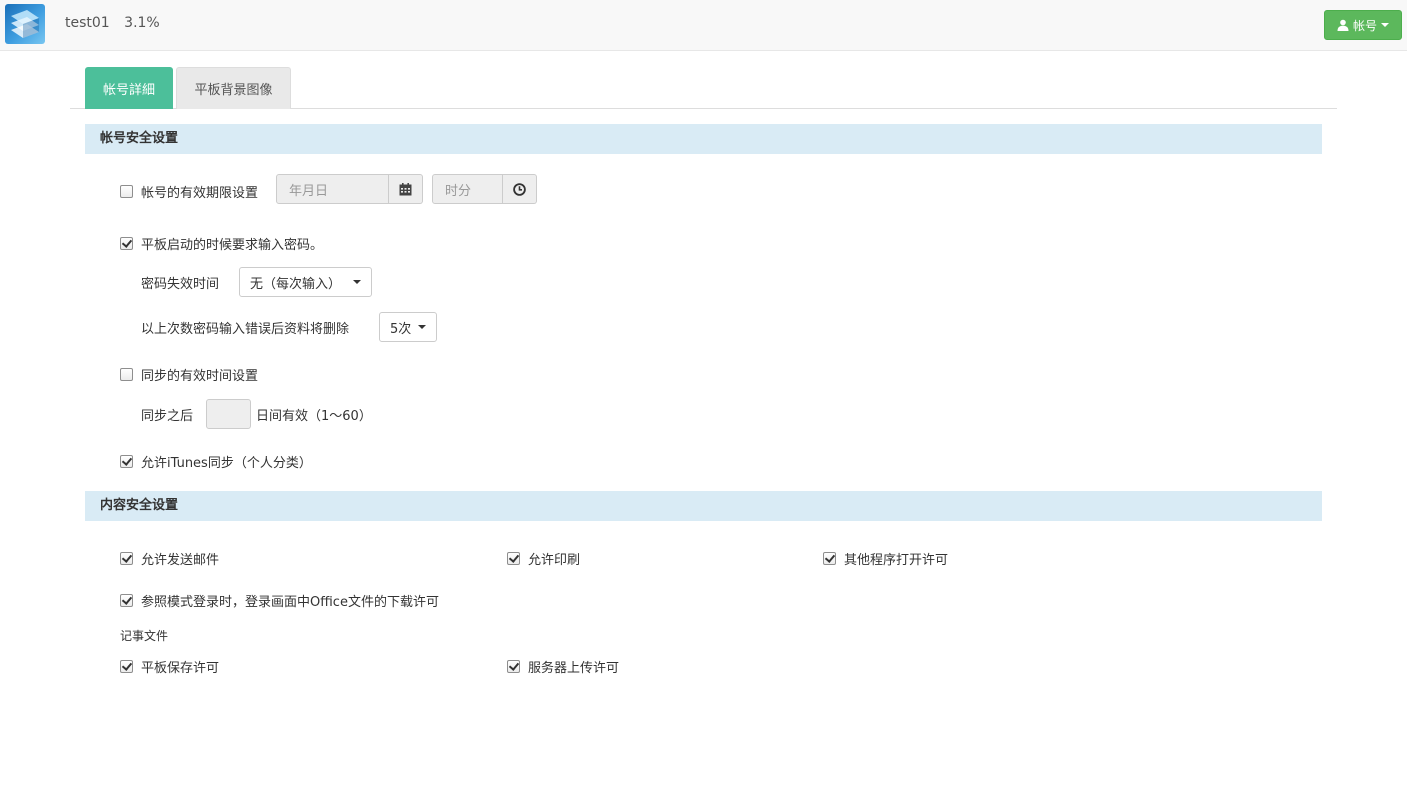 The image size is (1407, 805). I want to click on server-upload-checkbox, so click(513, 666).